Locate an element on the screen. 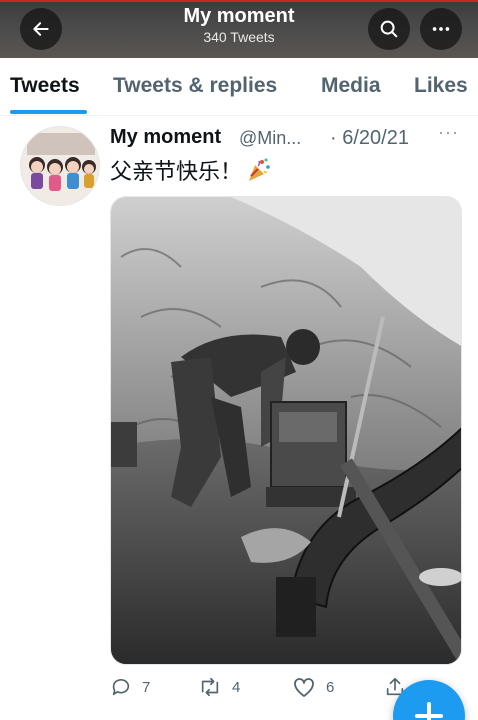 This screenshot has width=478, height=720. profile-header: My moment 340 Tweets is located at coordinates (239, 29).